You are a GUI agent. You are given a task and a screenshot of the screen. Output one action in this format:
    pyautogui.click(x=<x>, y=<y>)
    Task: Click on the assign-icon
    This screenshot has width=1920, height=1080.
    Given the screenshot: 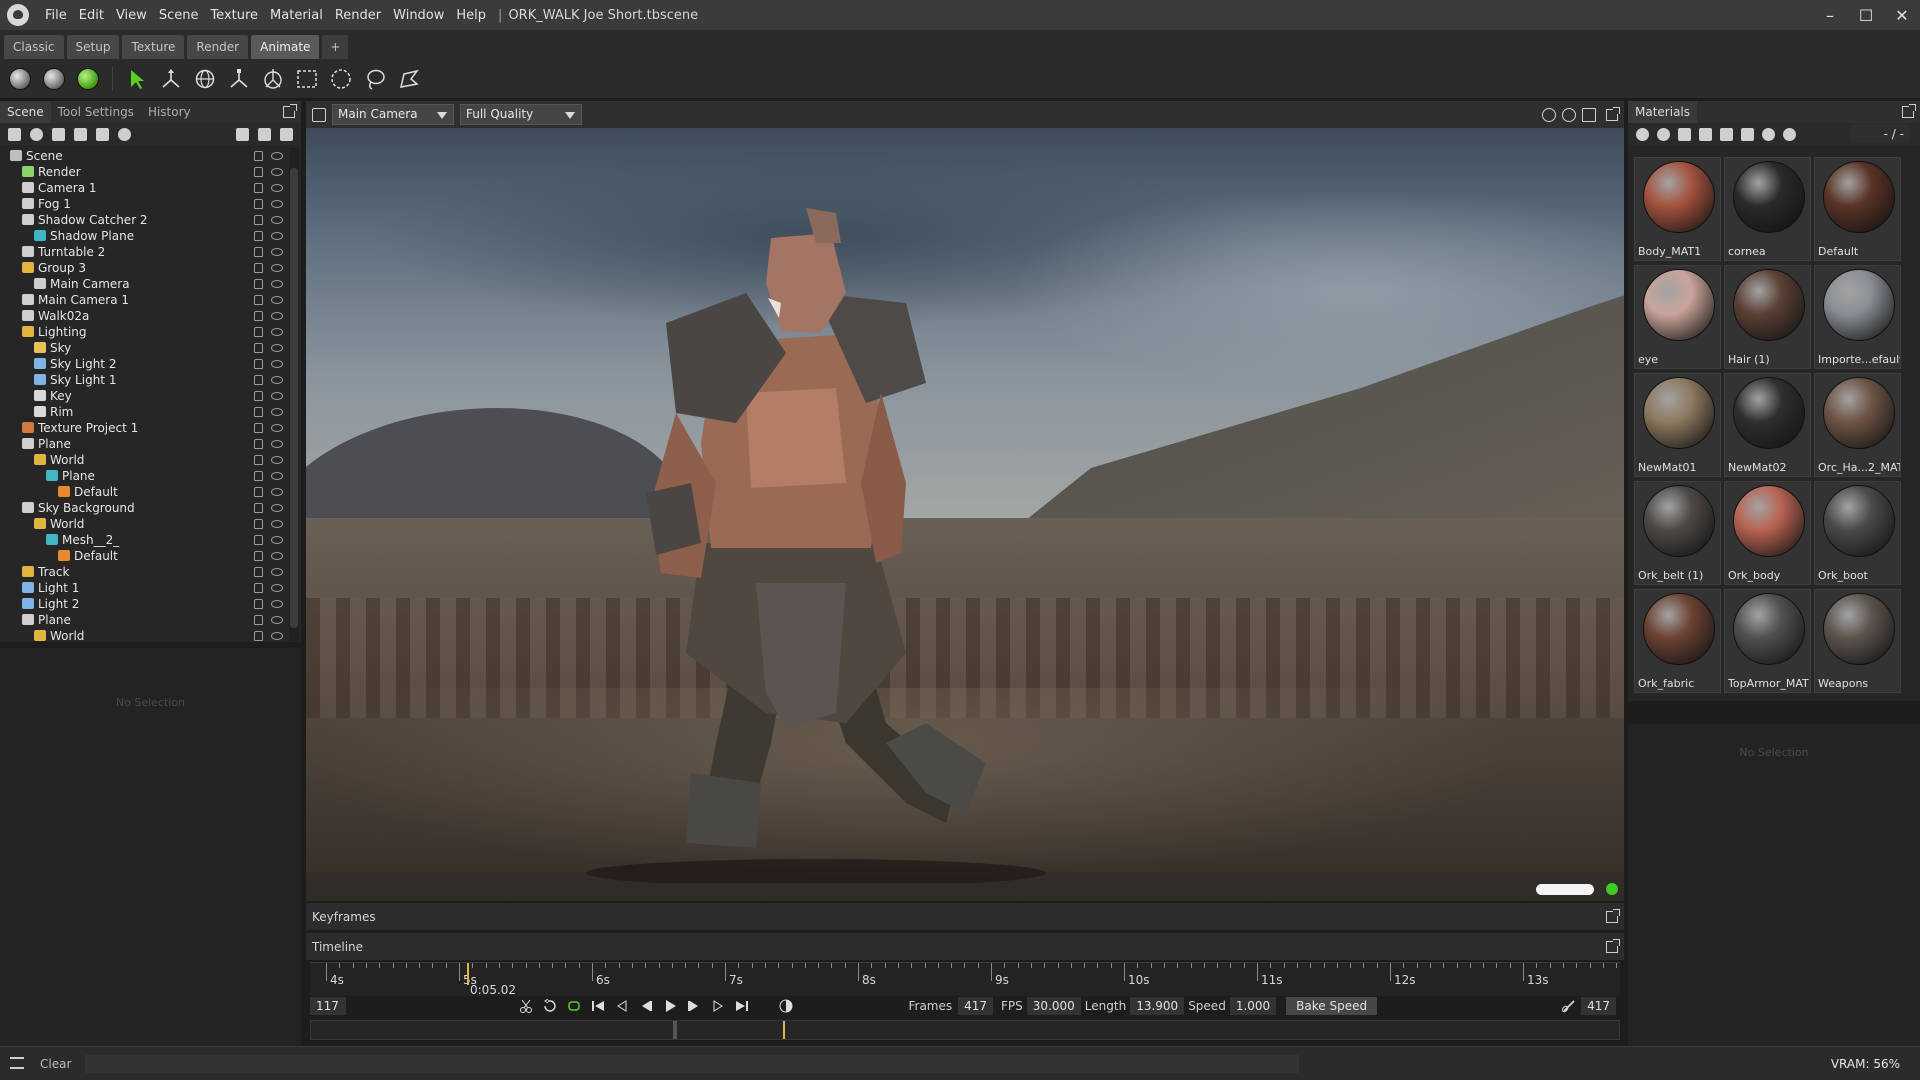 What is the action you would take?
    pyautogui.click(x=1768, y=134)
    